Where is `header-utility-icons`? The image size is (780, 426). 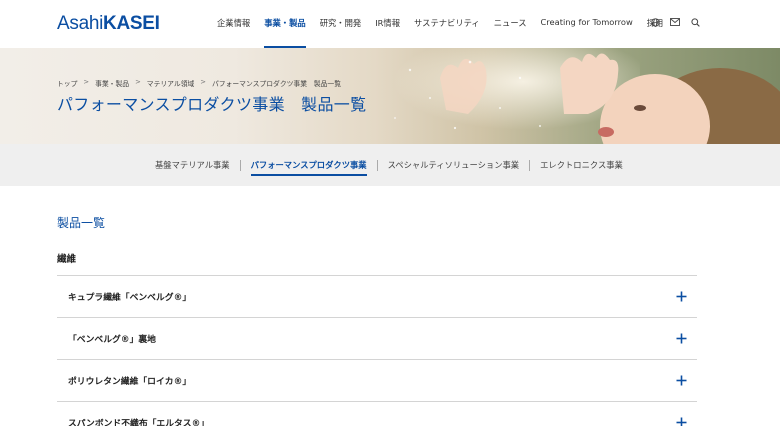 header-utility-icons is located at coordinates (675, 22).